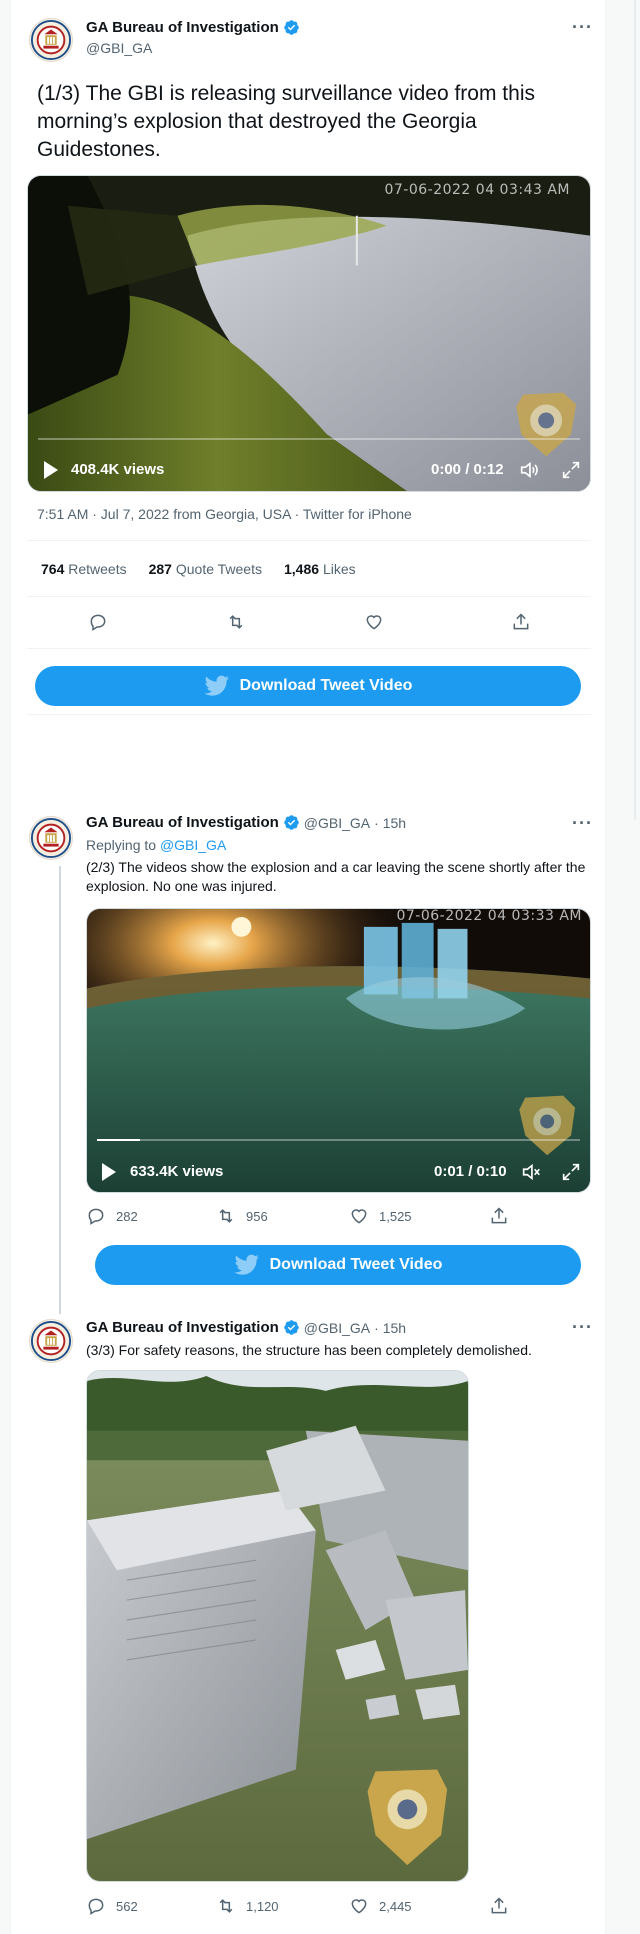  What do you see at coordinates (477, 190) in the screenshot?
I see `video-1-timestamp: 07-06-2022 04 03:43 AM` at bounding box center [477, 190].